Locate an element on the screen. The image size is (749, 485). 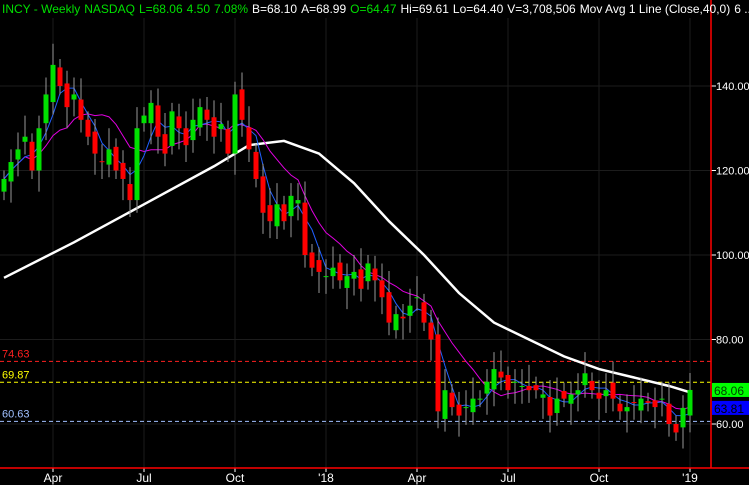
change-pct: 7.08% is located at coordinates (231, 9).